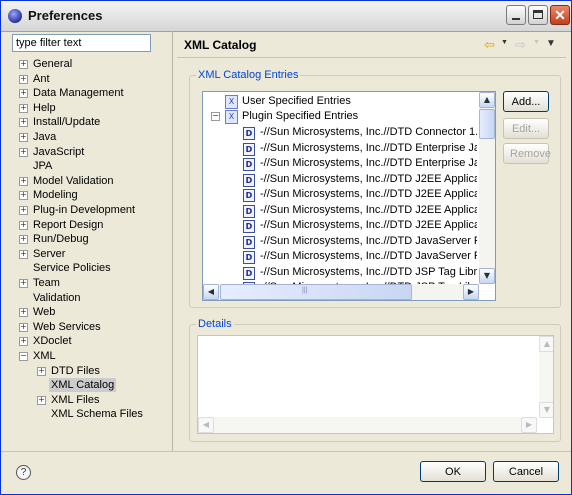  What do you see at coordinates (504, 42) in the screenshot?
I see `back-dropdown-icon: ▼` at bounding box center [504, 42].